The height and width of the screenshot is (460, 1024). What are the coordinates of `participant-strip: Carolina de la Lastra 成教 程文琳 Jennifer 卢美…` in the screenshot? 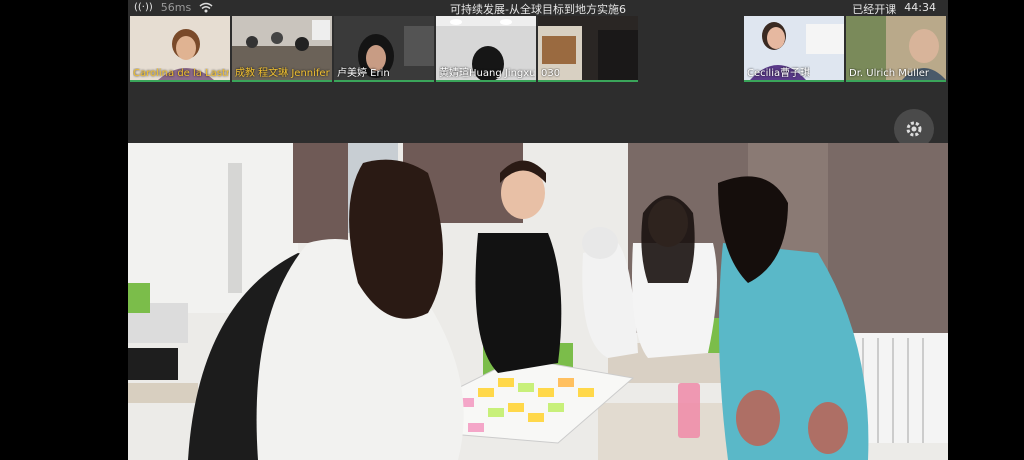 It's located at (538, 49).